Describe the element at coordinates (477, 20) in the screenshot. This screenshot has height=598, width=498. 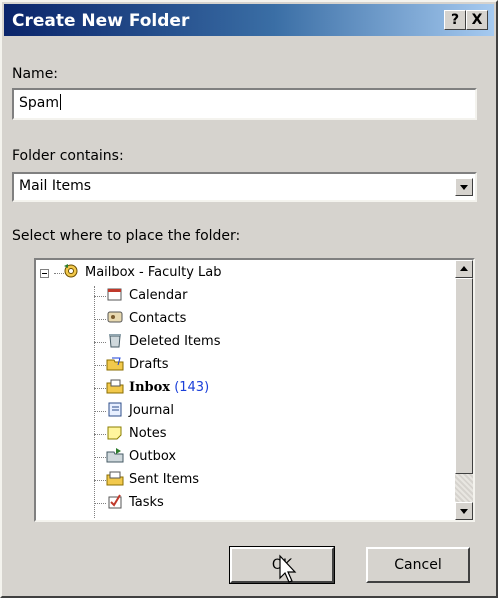
I see `close-button: X` at that location.